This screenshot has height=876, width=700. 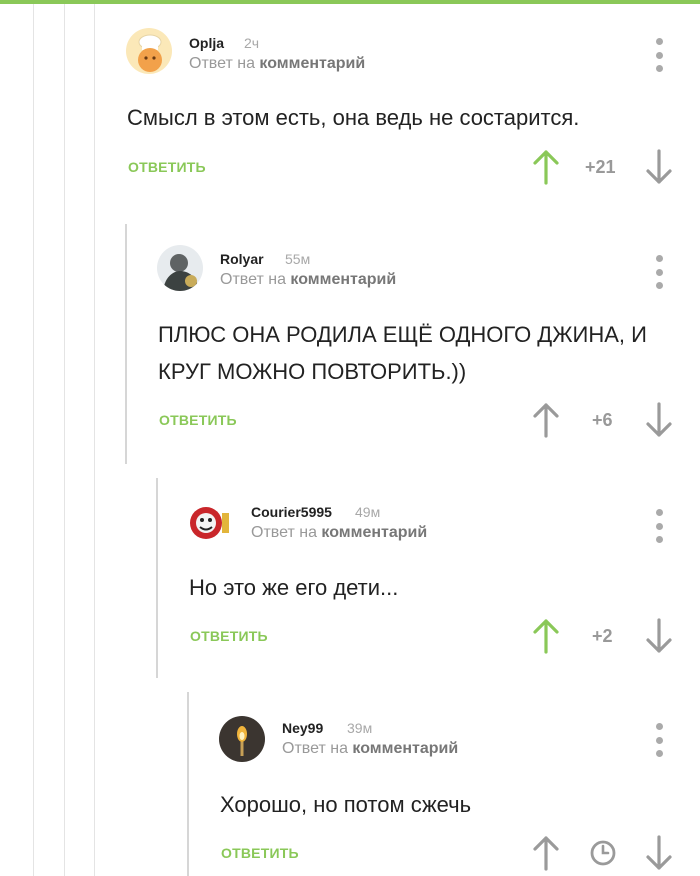 I want to click on comment-text-line: КРУГ МОЖНО ПОВТОРИТЬ.)), so click(x=312, y=371).